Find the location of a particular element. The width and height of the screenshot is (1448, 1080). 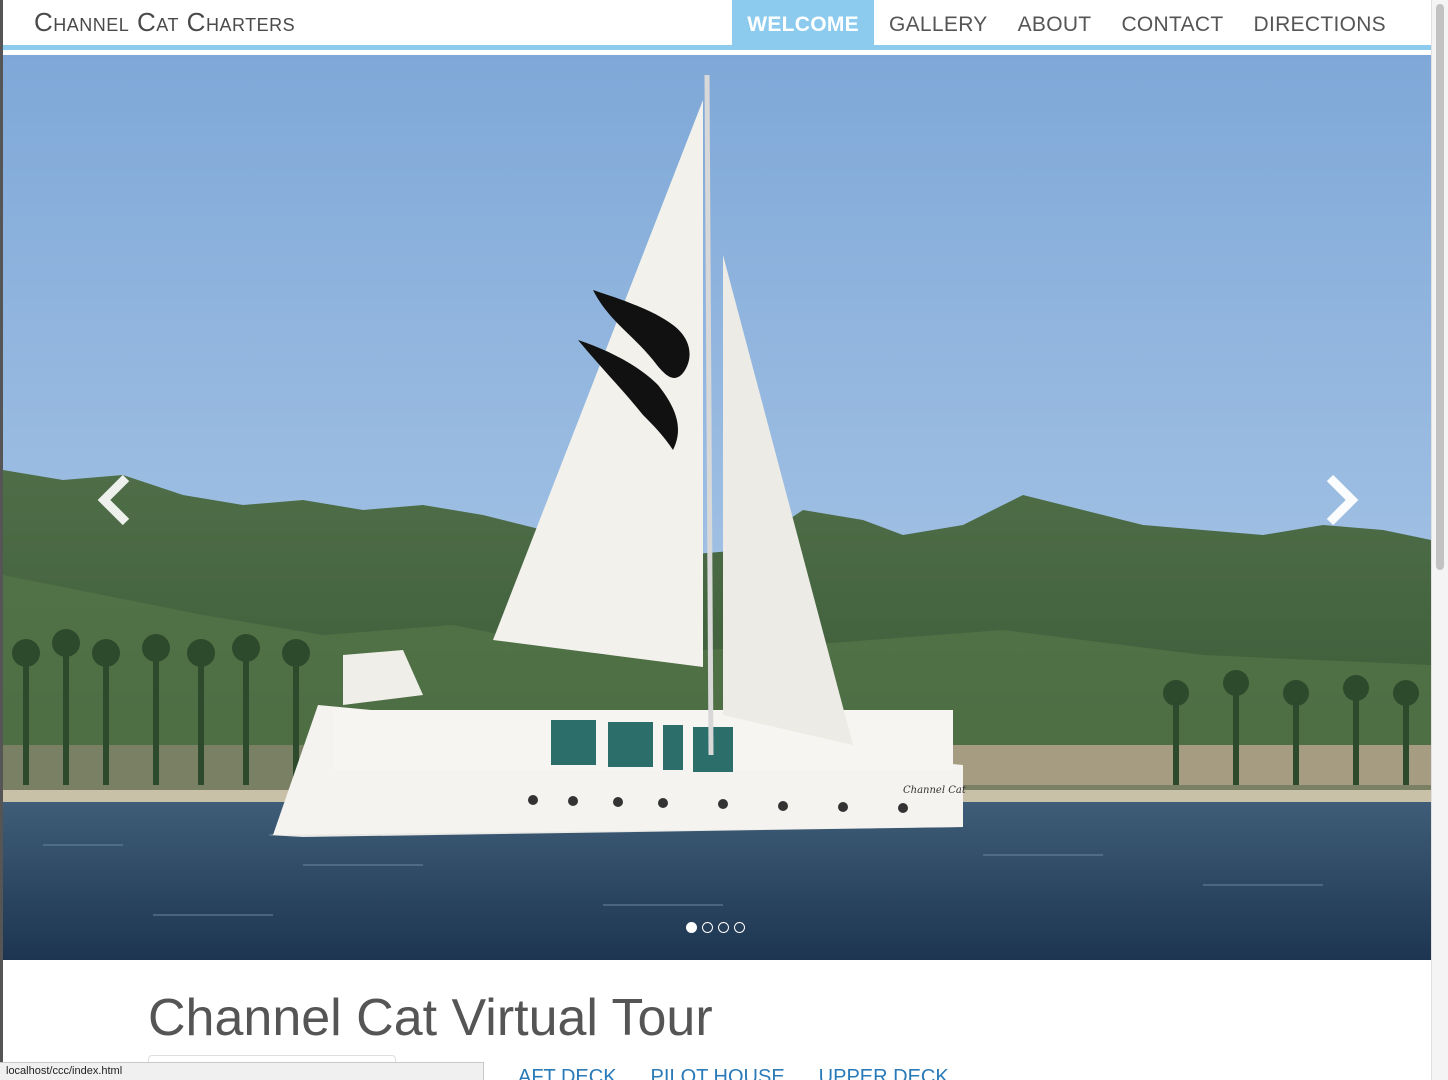

carousel-next-button is located at coordinates (1338, 500).